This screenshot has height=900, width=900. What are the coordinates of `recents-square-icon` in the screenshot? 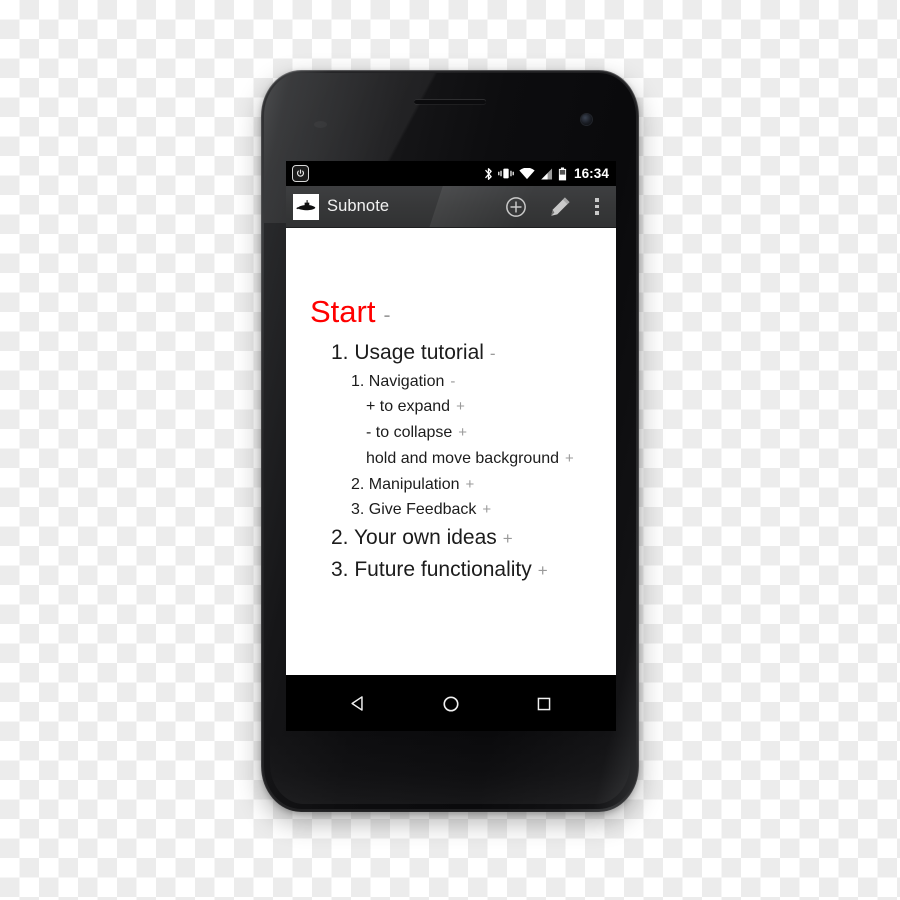 It's located at (543, 703).